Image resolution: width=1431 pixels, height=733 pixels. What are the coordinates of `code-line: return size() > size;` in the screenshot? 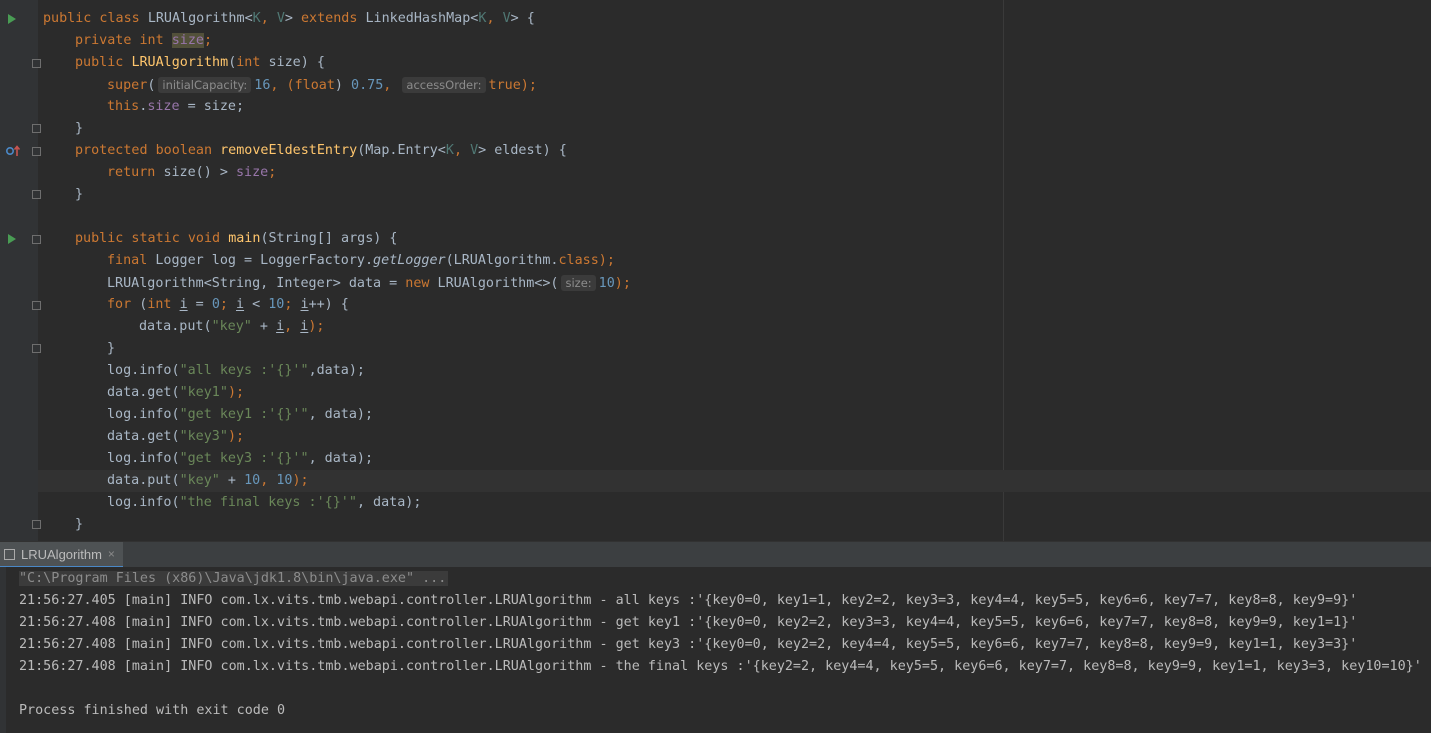 It's located at (191, 173).